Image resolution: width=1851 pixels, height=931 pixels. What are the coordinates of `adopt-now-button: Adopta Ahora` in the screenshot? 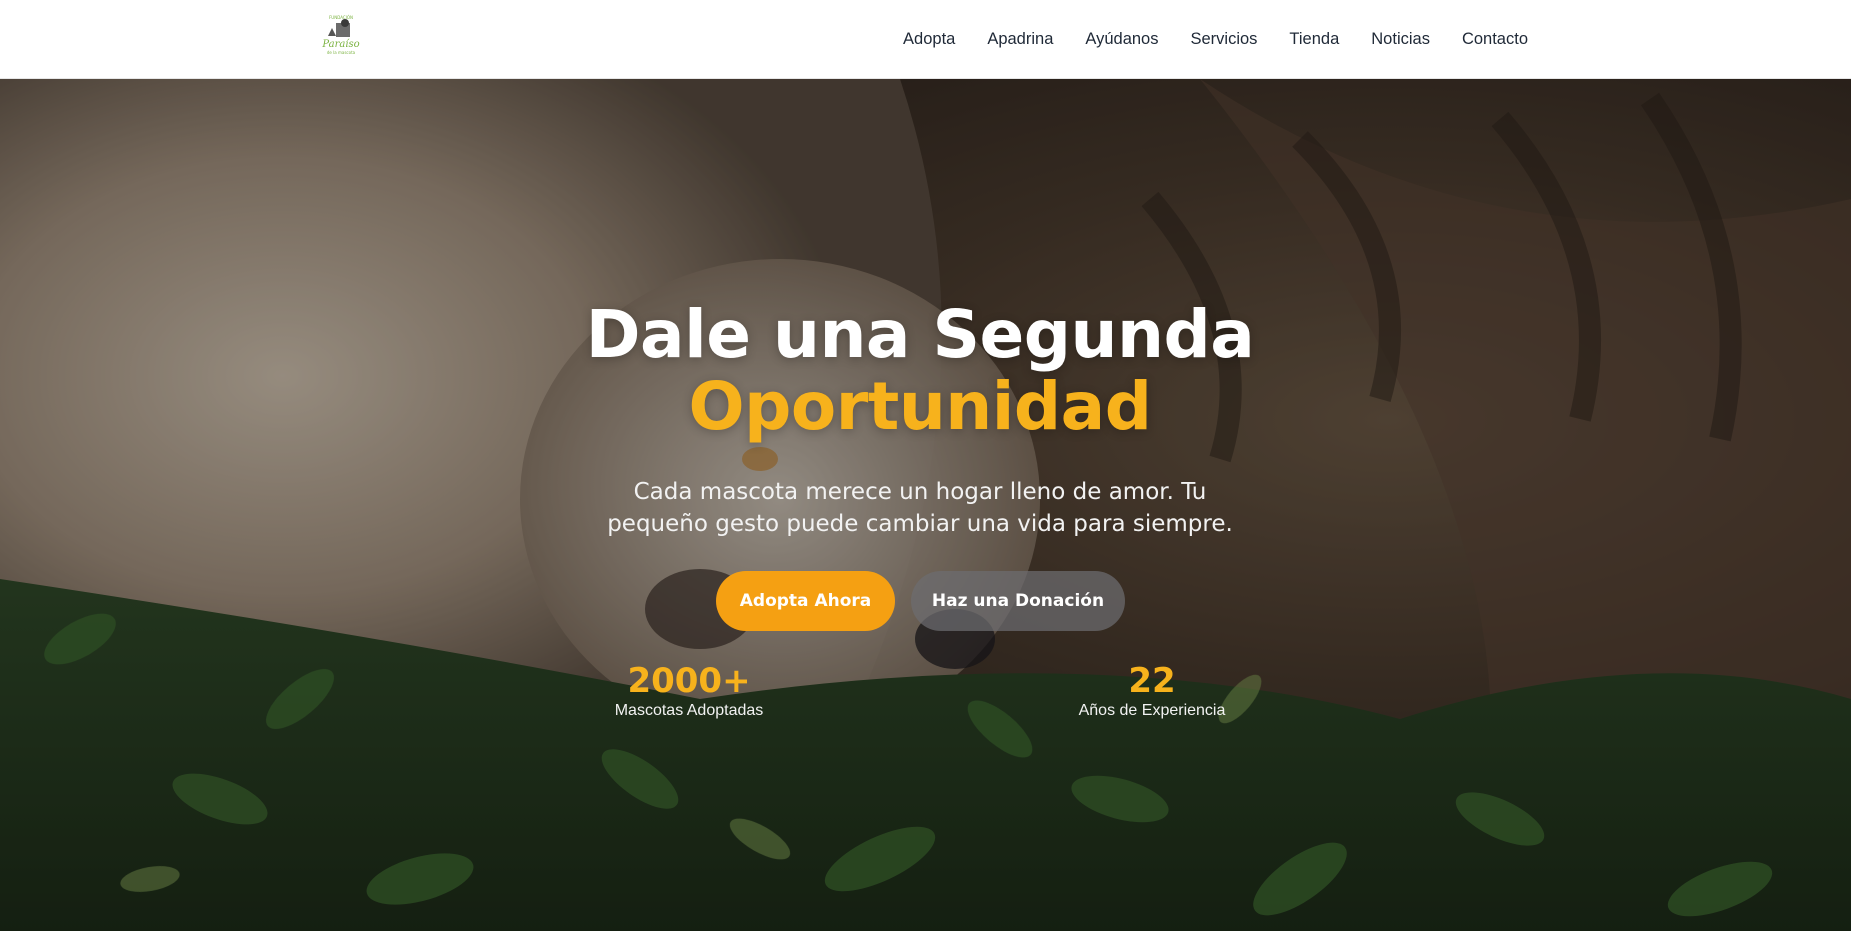 It's located at (805, 601).